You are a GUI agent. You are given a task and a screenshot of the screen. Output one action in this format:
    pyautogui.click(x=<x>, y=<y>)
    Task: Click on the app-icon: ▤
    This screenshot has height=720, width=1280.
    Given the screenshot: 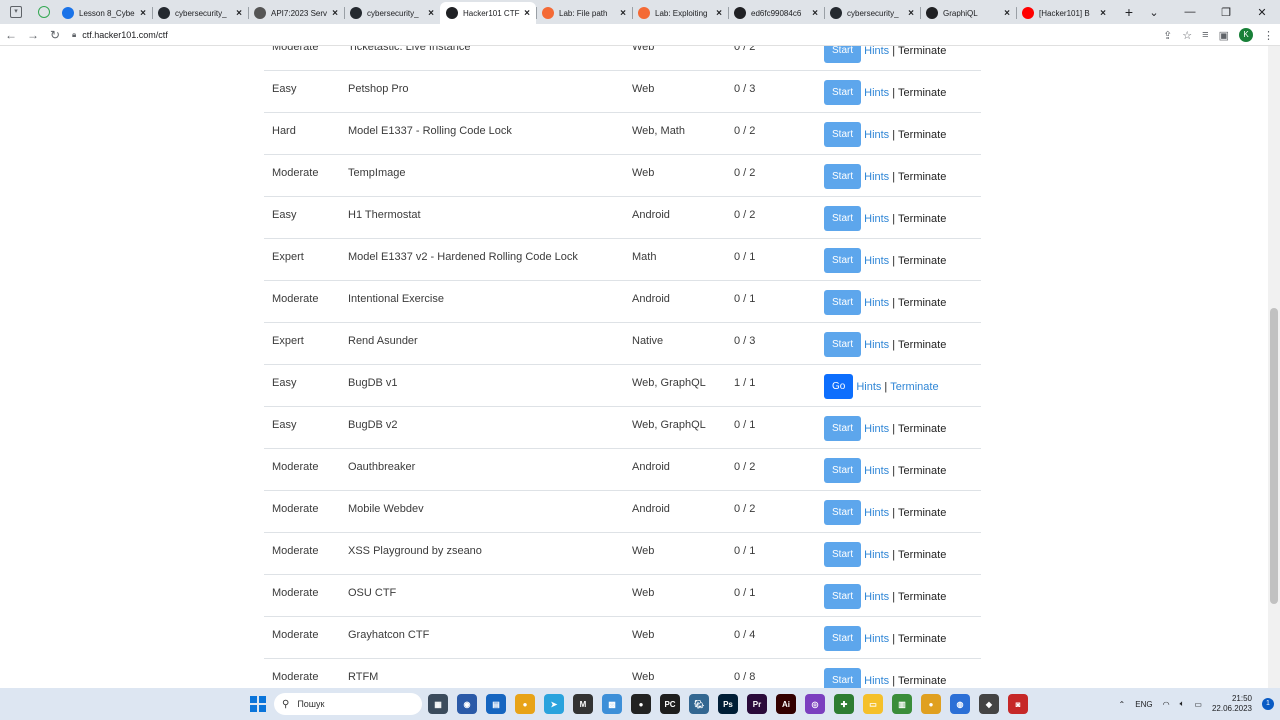 What is the action you would take?
    pyautogui.click(x=496, y=704)
    